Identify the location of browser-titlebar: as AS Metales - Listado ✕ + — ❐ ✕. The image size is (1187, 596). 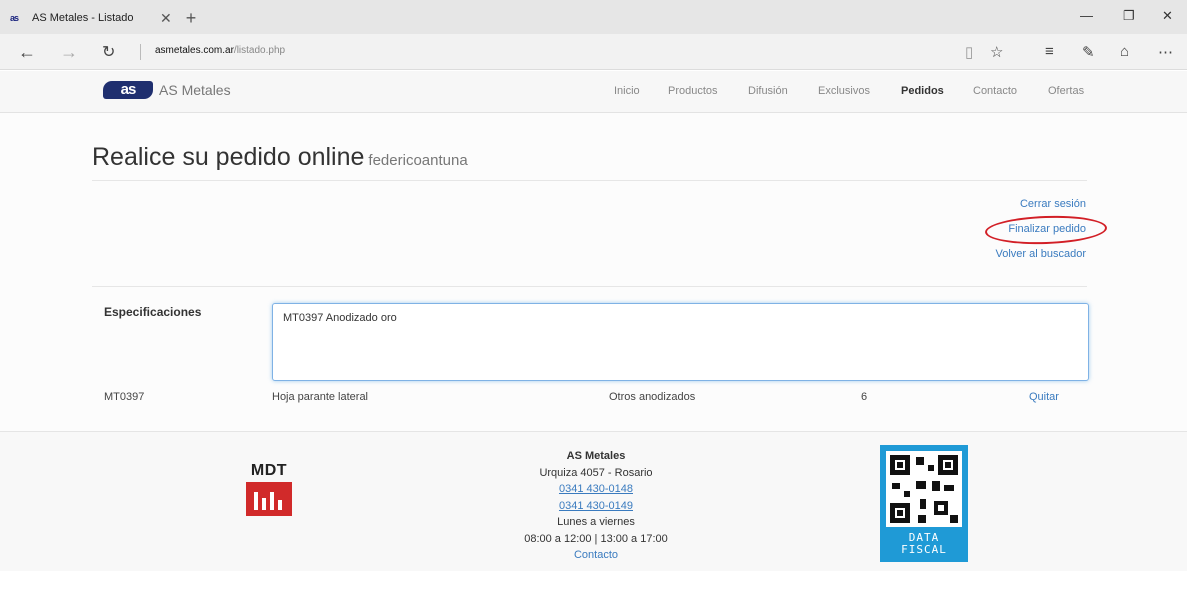
(593, 17).